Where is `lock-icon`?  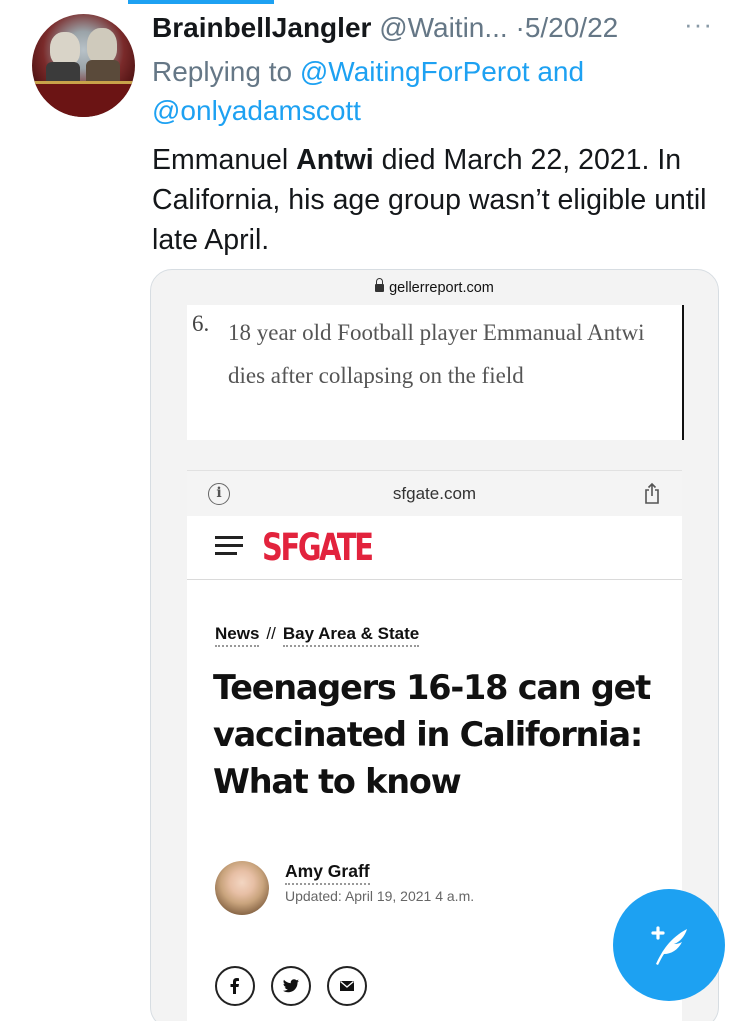
lock-icon is located at coordinates (380, 285).